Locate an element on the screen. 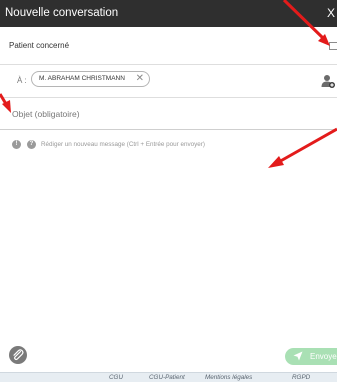 The image size is (337, 382). recipient-row: À : M. ABRAHAM CHRISTMANN ✕ is located at coordinates (168, 81).